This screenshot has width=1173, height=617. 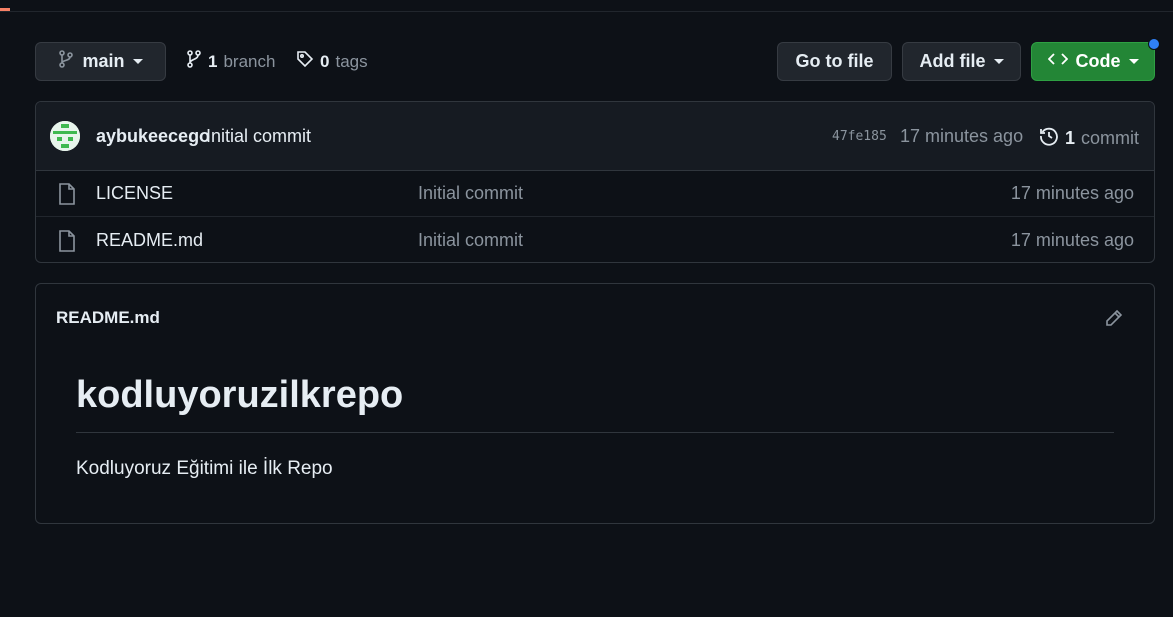 What do you see at coordinates (595, 193) in the screenshot?
I see `list-item: LICENSE Initial commit 17 minutes ago` at bounding box center [595, 193].